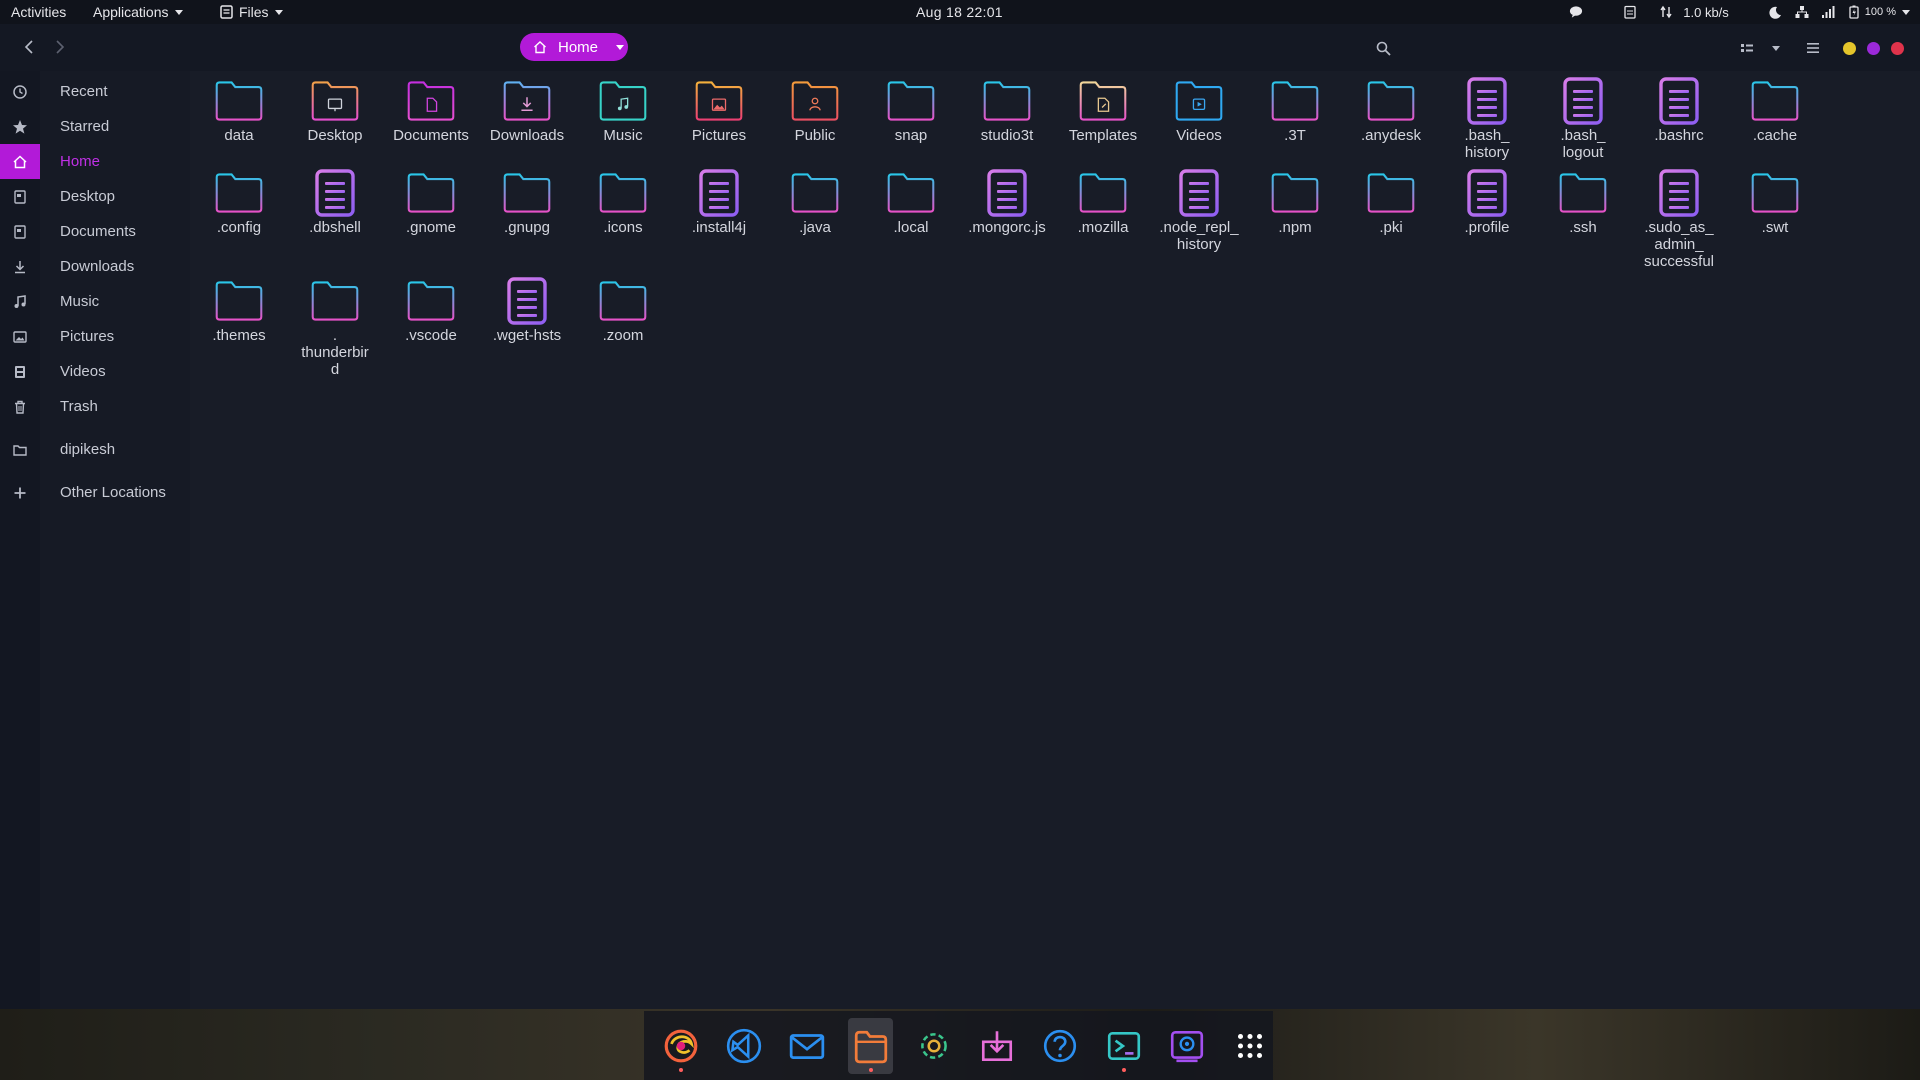  What do you see at coordinates (743, 1046) in the screenshot?
I see `dock-vscode-button` at bounding box center [743, 1046].